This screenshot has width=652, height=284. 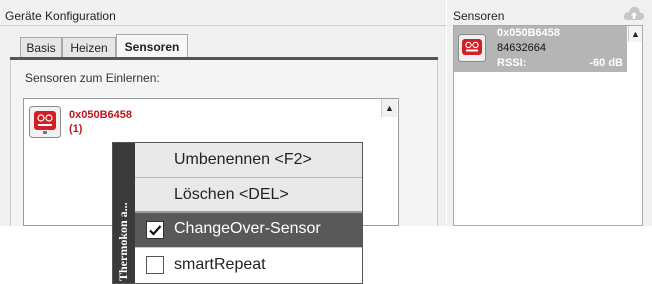 I want to click on panel-title: Sensoren, so click(x=479, y=16).